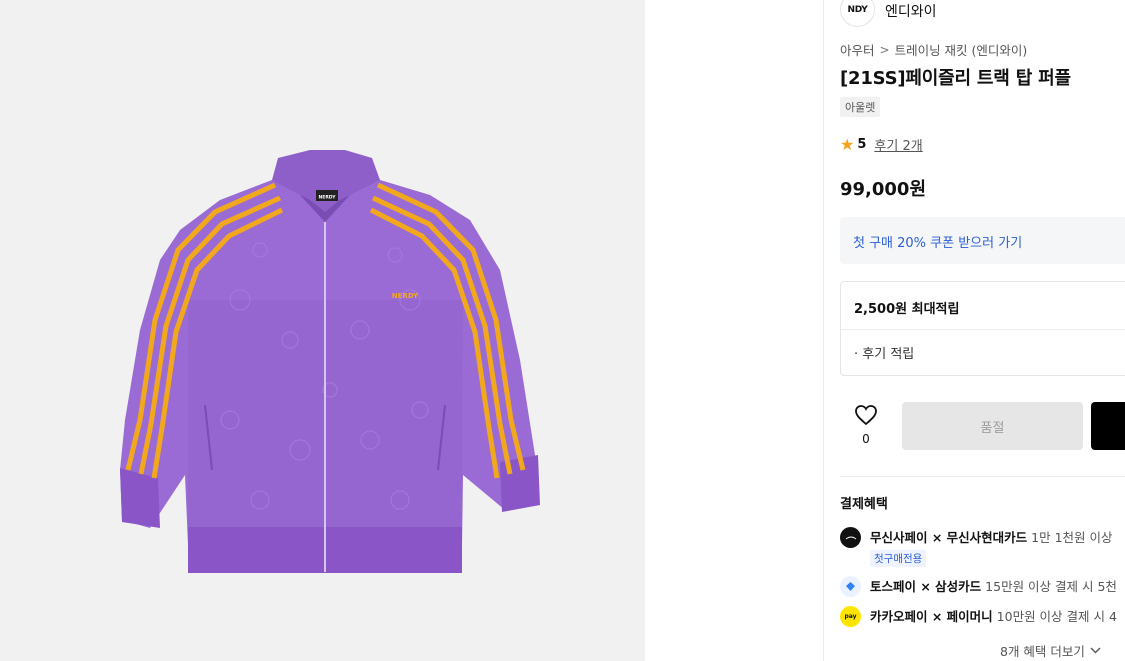  I want to click on benefit-row-toss-pay: 토스페이 × 삼성카드 15만원 이상 결제 시 5천, so click(978, 586).